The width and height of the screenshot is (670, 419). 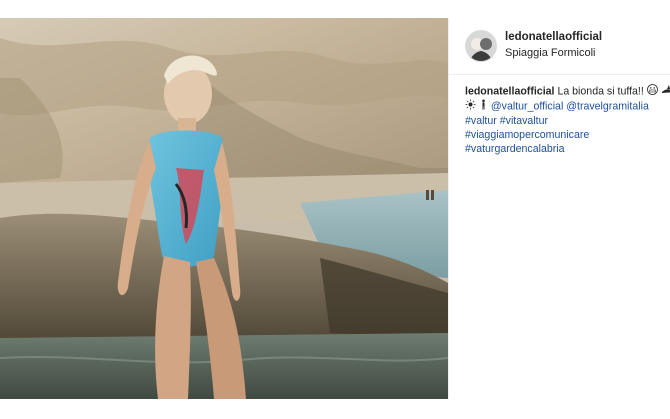 What do you see at coordinates (483, 106) in the screenshot?
I see `man-standing-emoji` at bounding box center [483, 106].